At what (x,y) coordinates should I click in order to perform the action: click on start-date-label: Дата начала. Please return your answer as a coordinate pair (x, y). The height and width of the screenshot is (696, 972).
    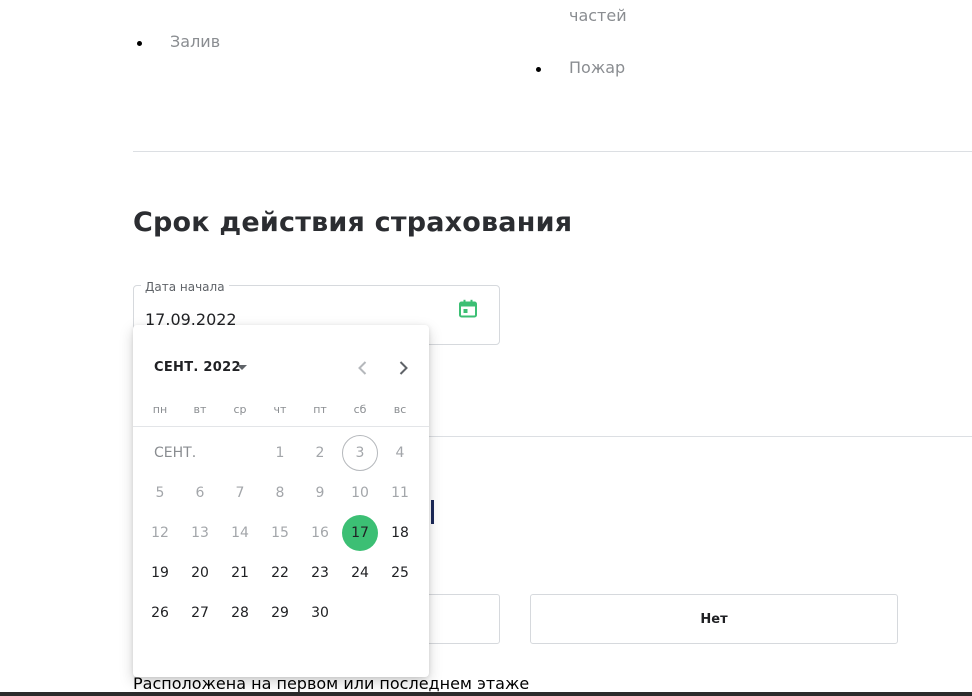
    Looking at the image, I should click on (185, 287).